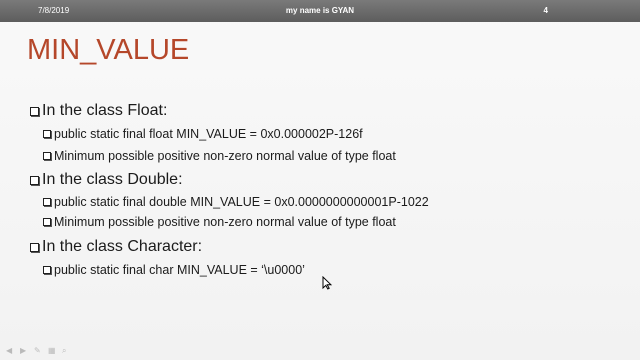 This screenshot has height=360, width=640. Describe the element at coordinates (327, 283) in the screenshot. I see `mouse-pointer-icon` at that location.